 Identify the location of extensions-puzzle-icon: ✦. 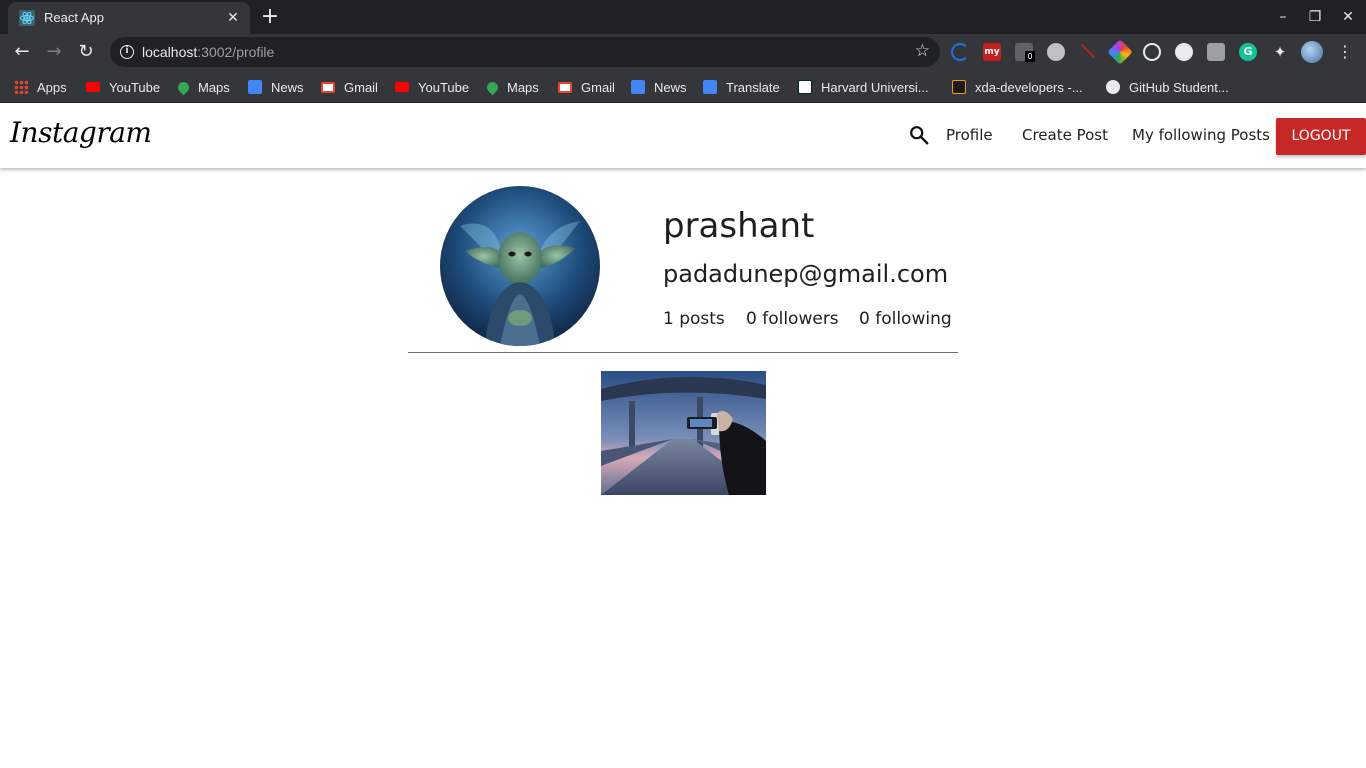
(1280, 52).